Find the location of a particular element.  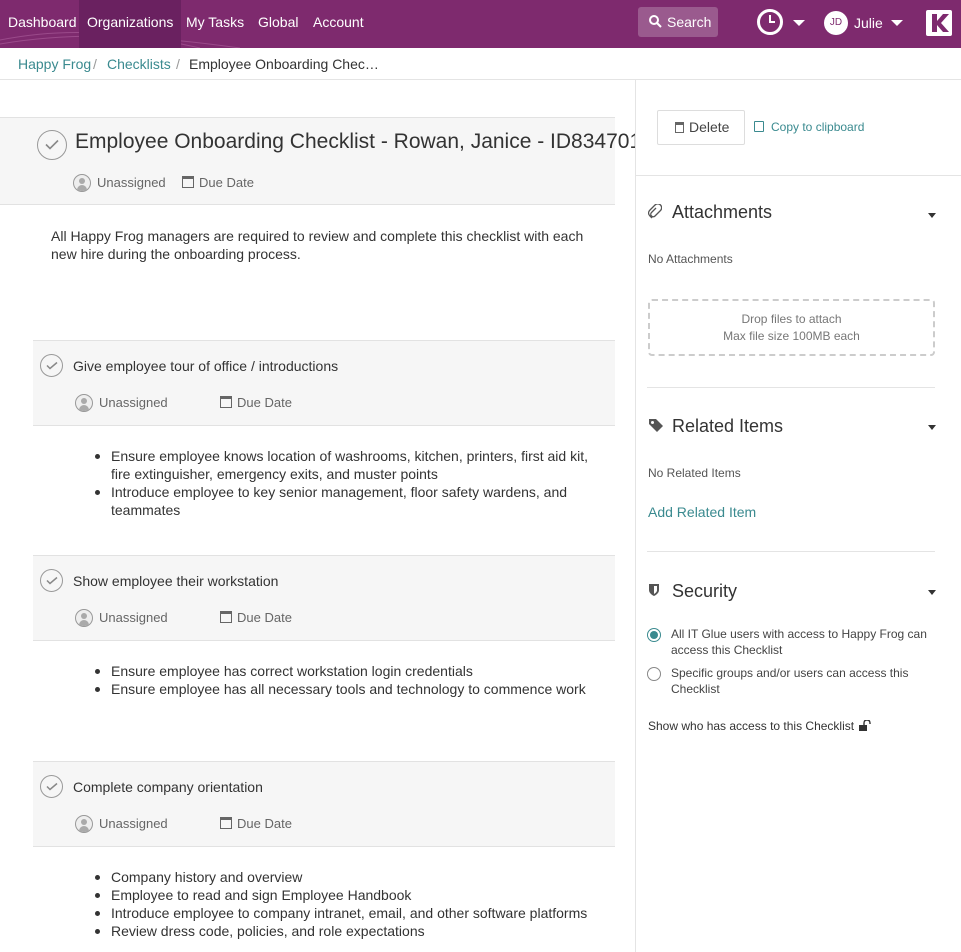

nav-account: Account is located at coordinates (338, 24).